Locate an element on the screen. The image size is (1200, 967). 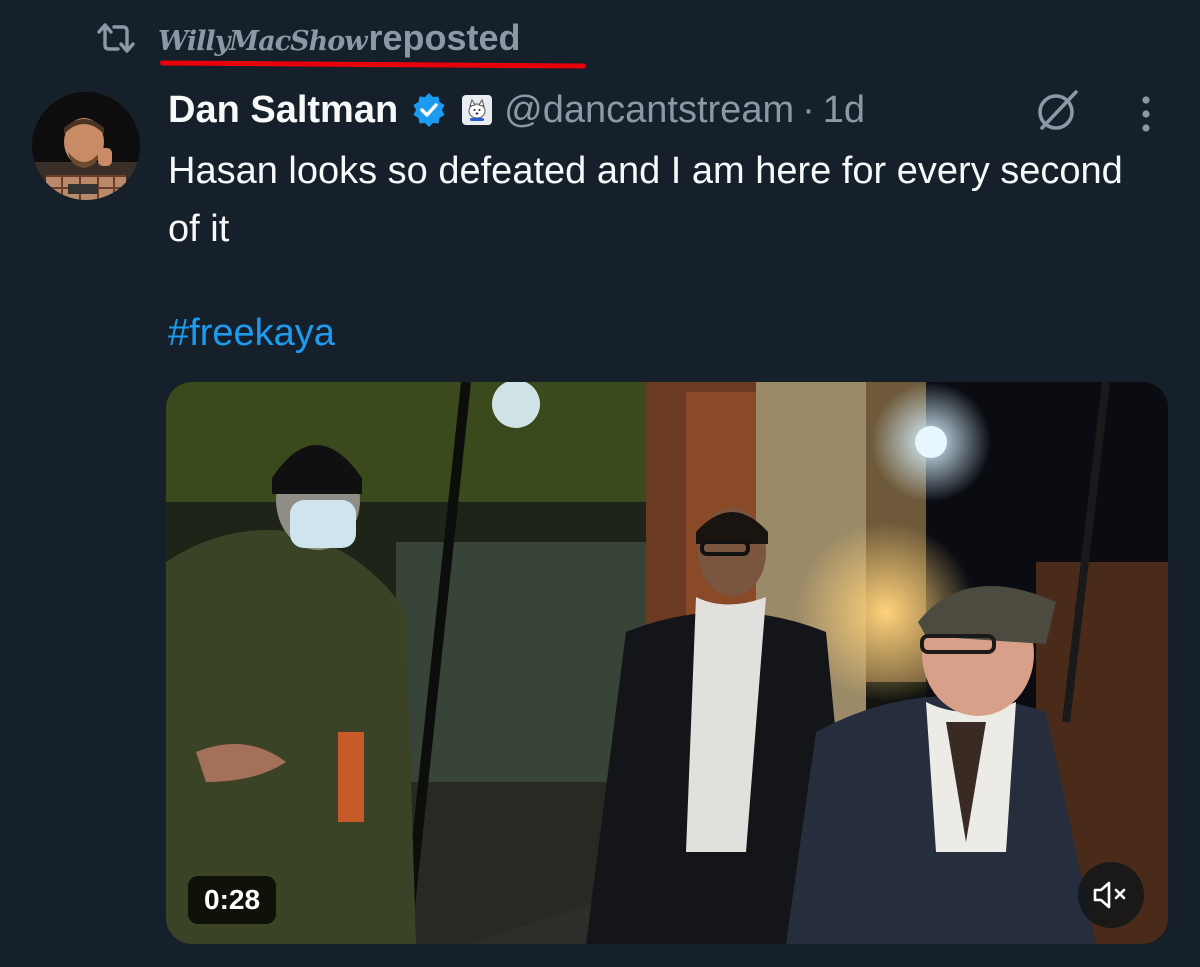
speaker-muted-icon is located at coordinates (1111, 895).